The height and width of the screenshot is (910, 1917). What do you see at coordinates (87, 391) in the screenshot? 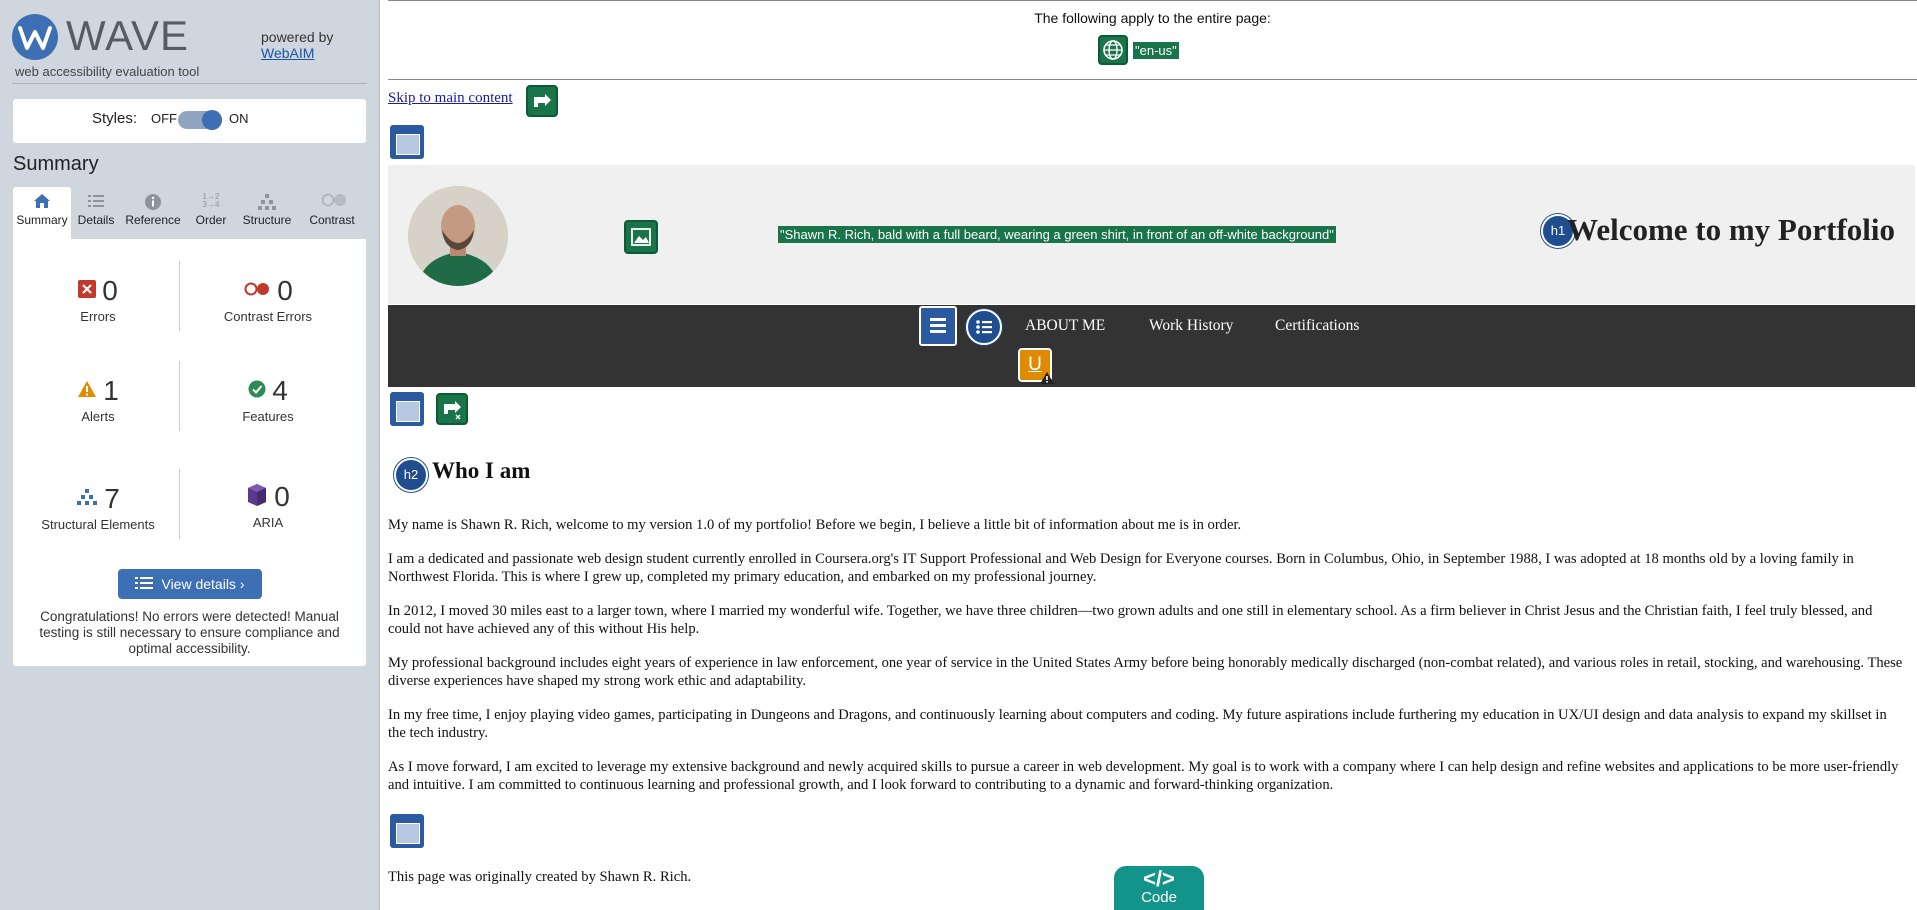
I see `alert-icon` at bounding box center [87, 391].